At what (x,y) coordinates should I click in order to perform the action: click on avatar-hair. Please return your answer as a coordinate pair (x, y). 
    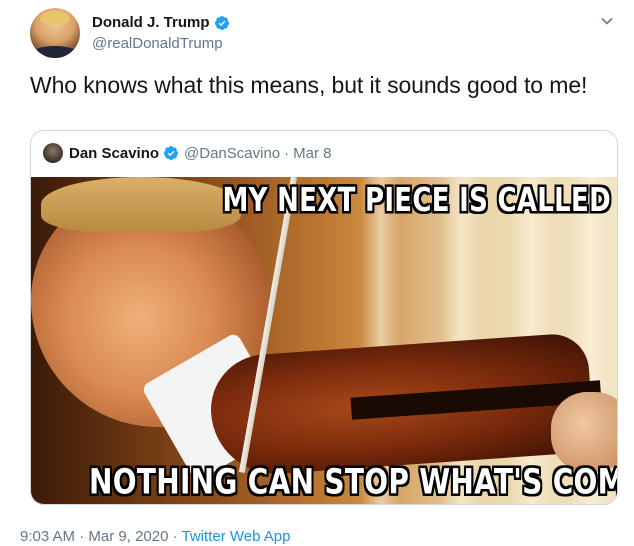
    Looking at the image, I should click on (55, 18).